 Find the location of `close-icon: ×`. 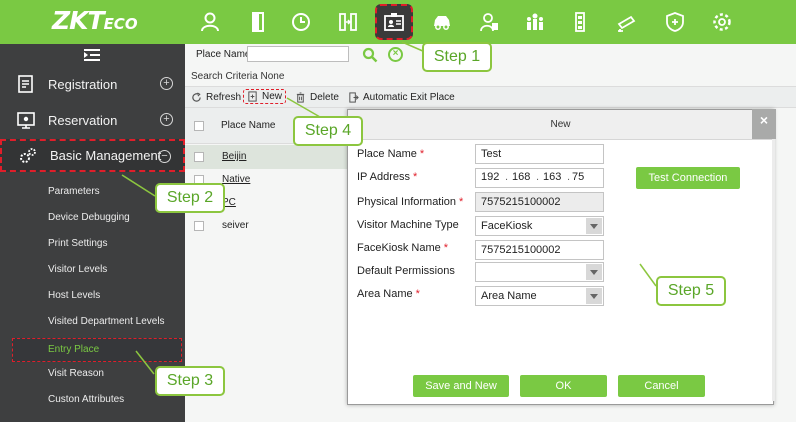

close-icon: × is located at coordinates (764, 120).